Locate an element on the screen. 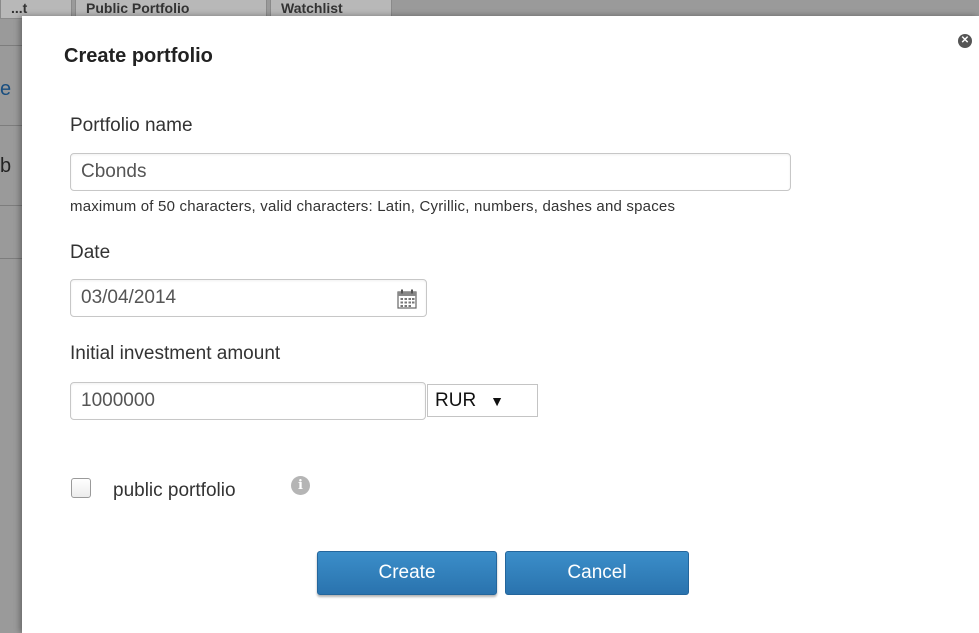 This screenshot has height=633, width=979. amount-label: Initial investment amount is located at coordinates (175, 353).